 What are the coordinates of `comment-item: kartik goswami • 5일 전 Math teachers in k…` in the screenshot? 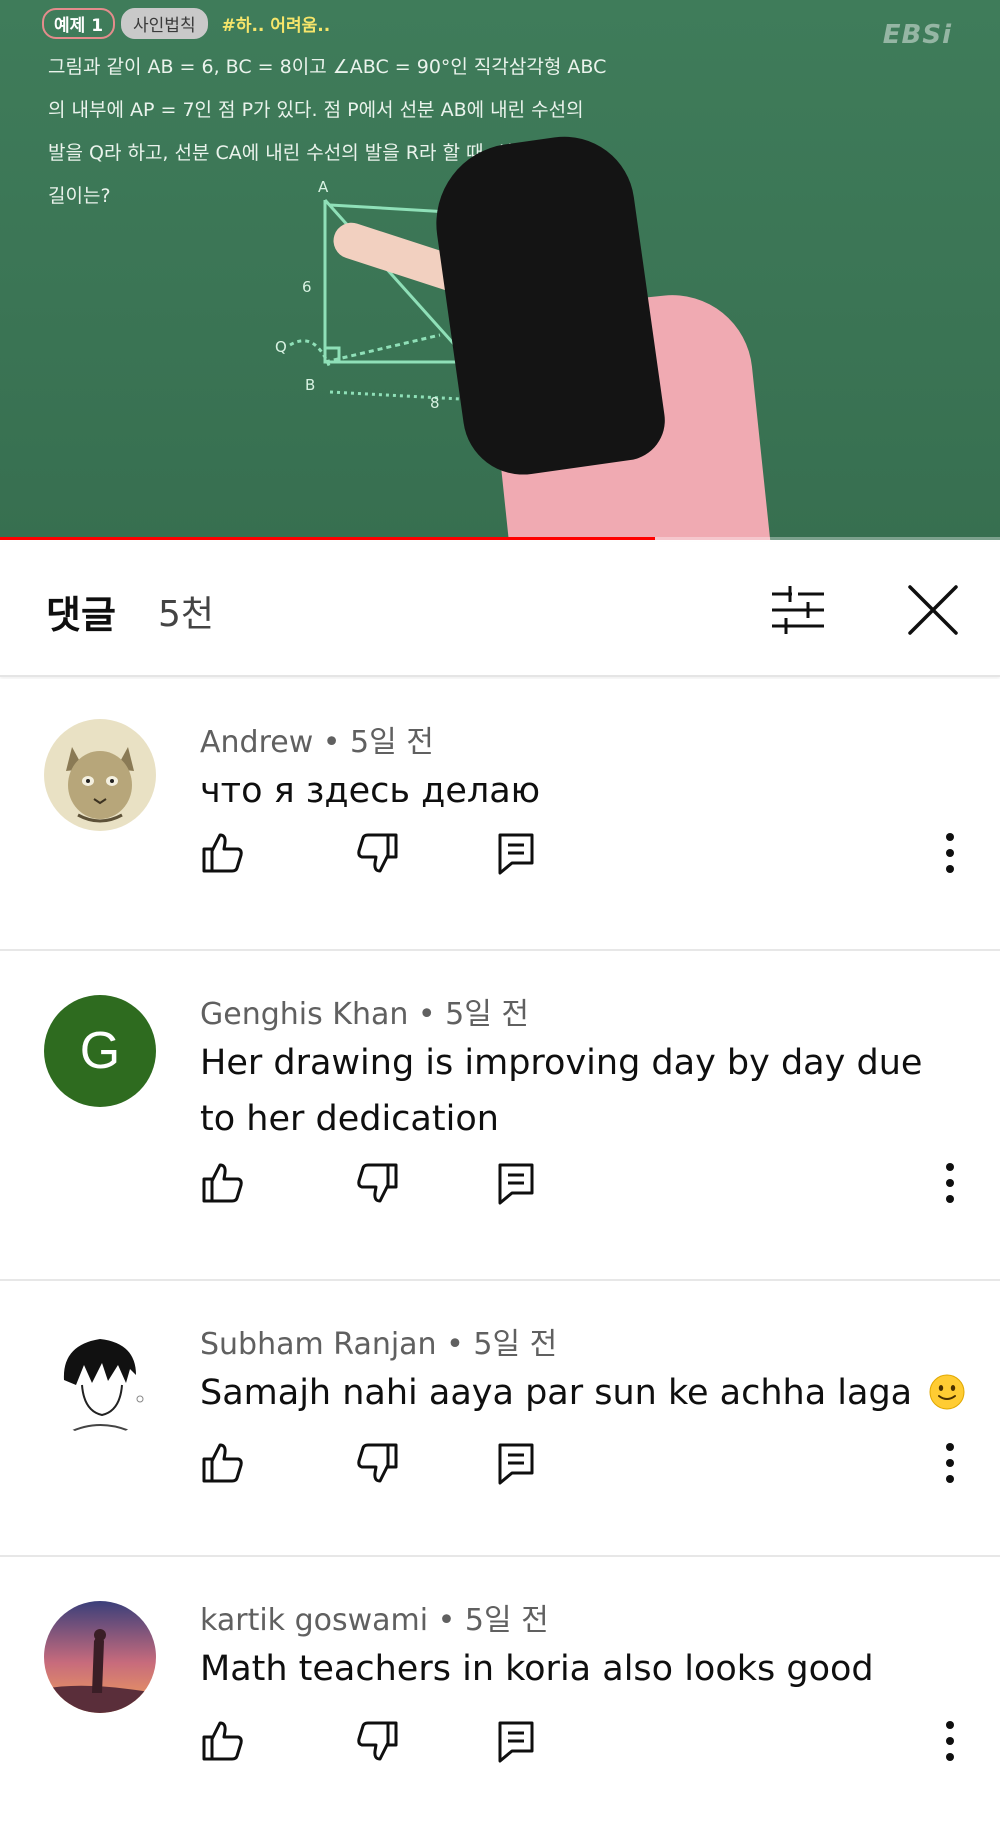 It's located at (500, 1691).